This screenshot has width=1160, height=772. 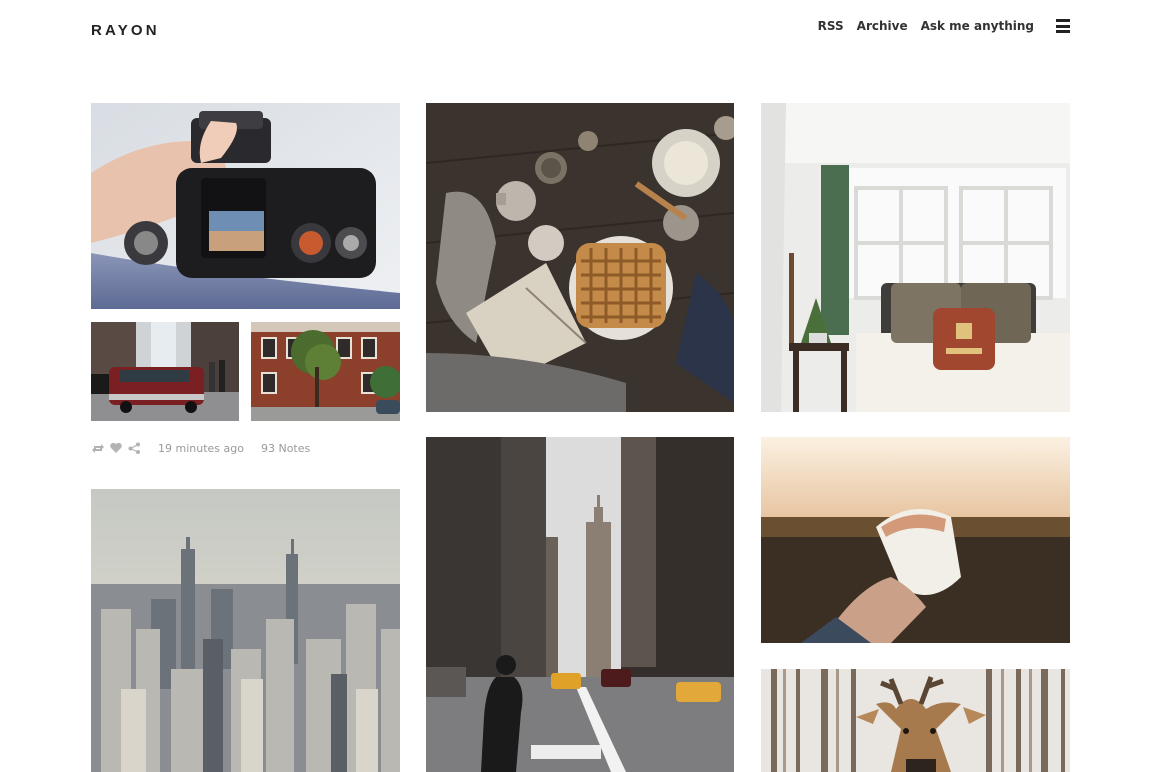 I want to click on top-nav: RSS Archive Ask me anything, so click(x=937, y=26).